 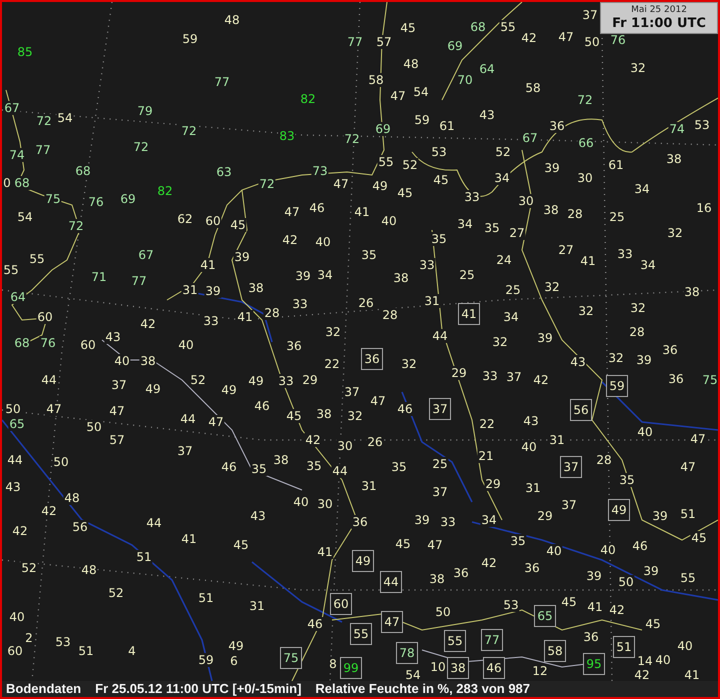 What do you see at coordinates (234, 661) in the screenshot?
I see `station-value: 6` at bounding box center [234, 661].